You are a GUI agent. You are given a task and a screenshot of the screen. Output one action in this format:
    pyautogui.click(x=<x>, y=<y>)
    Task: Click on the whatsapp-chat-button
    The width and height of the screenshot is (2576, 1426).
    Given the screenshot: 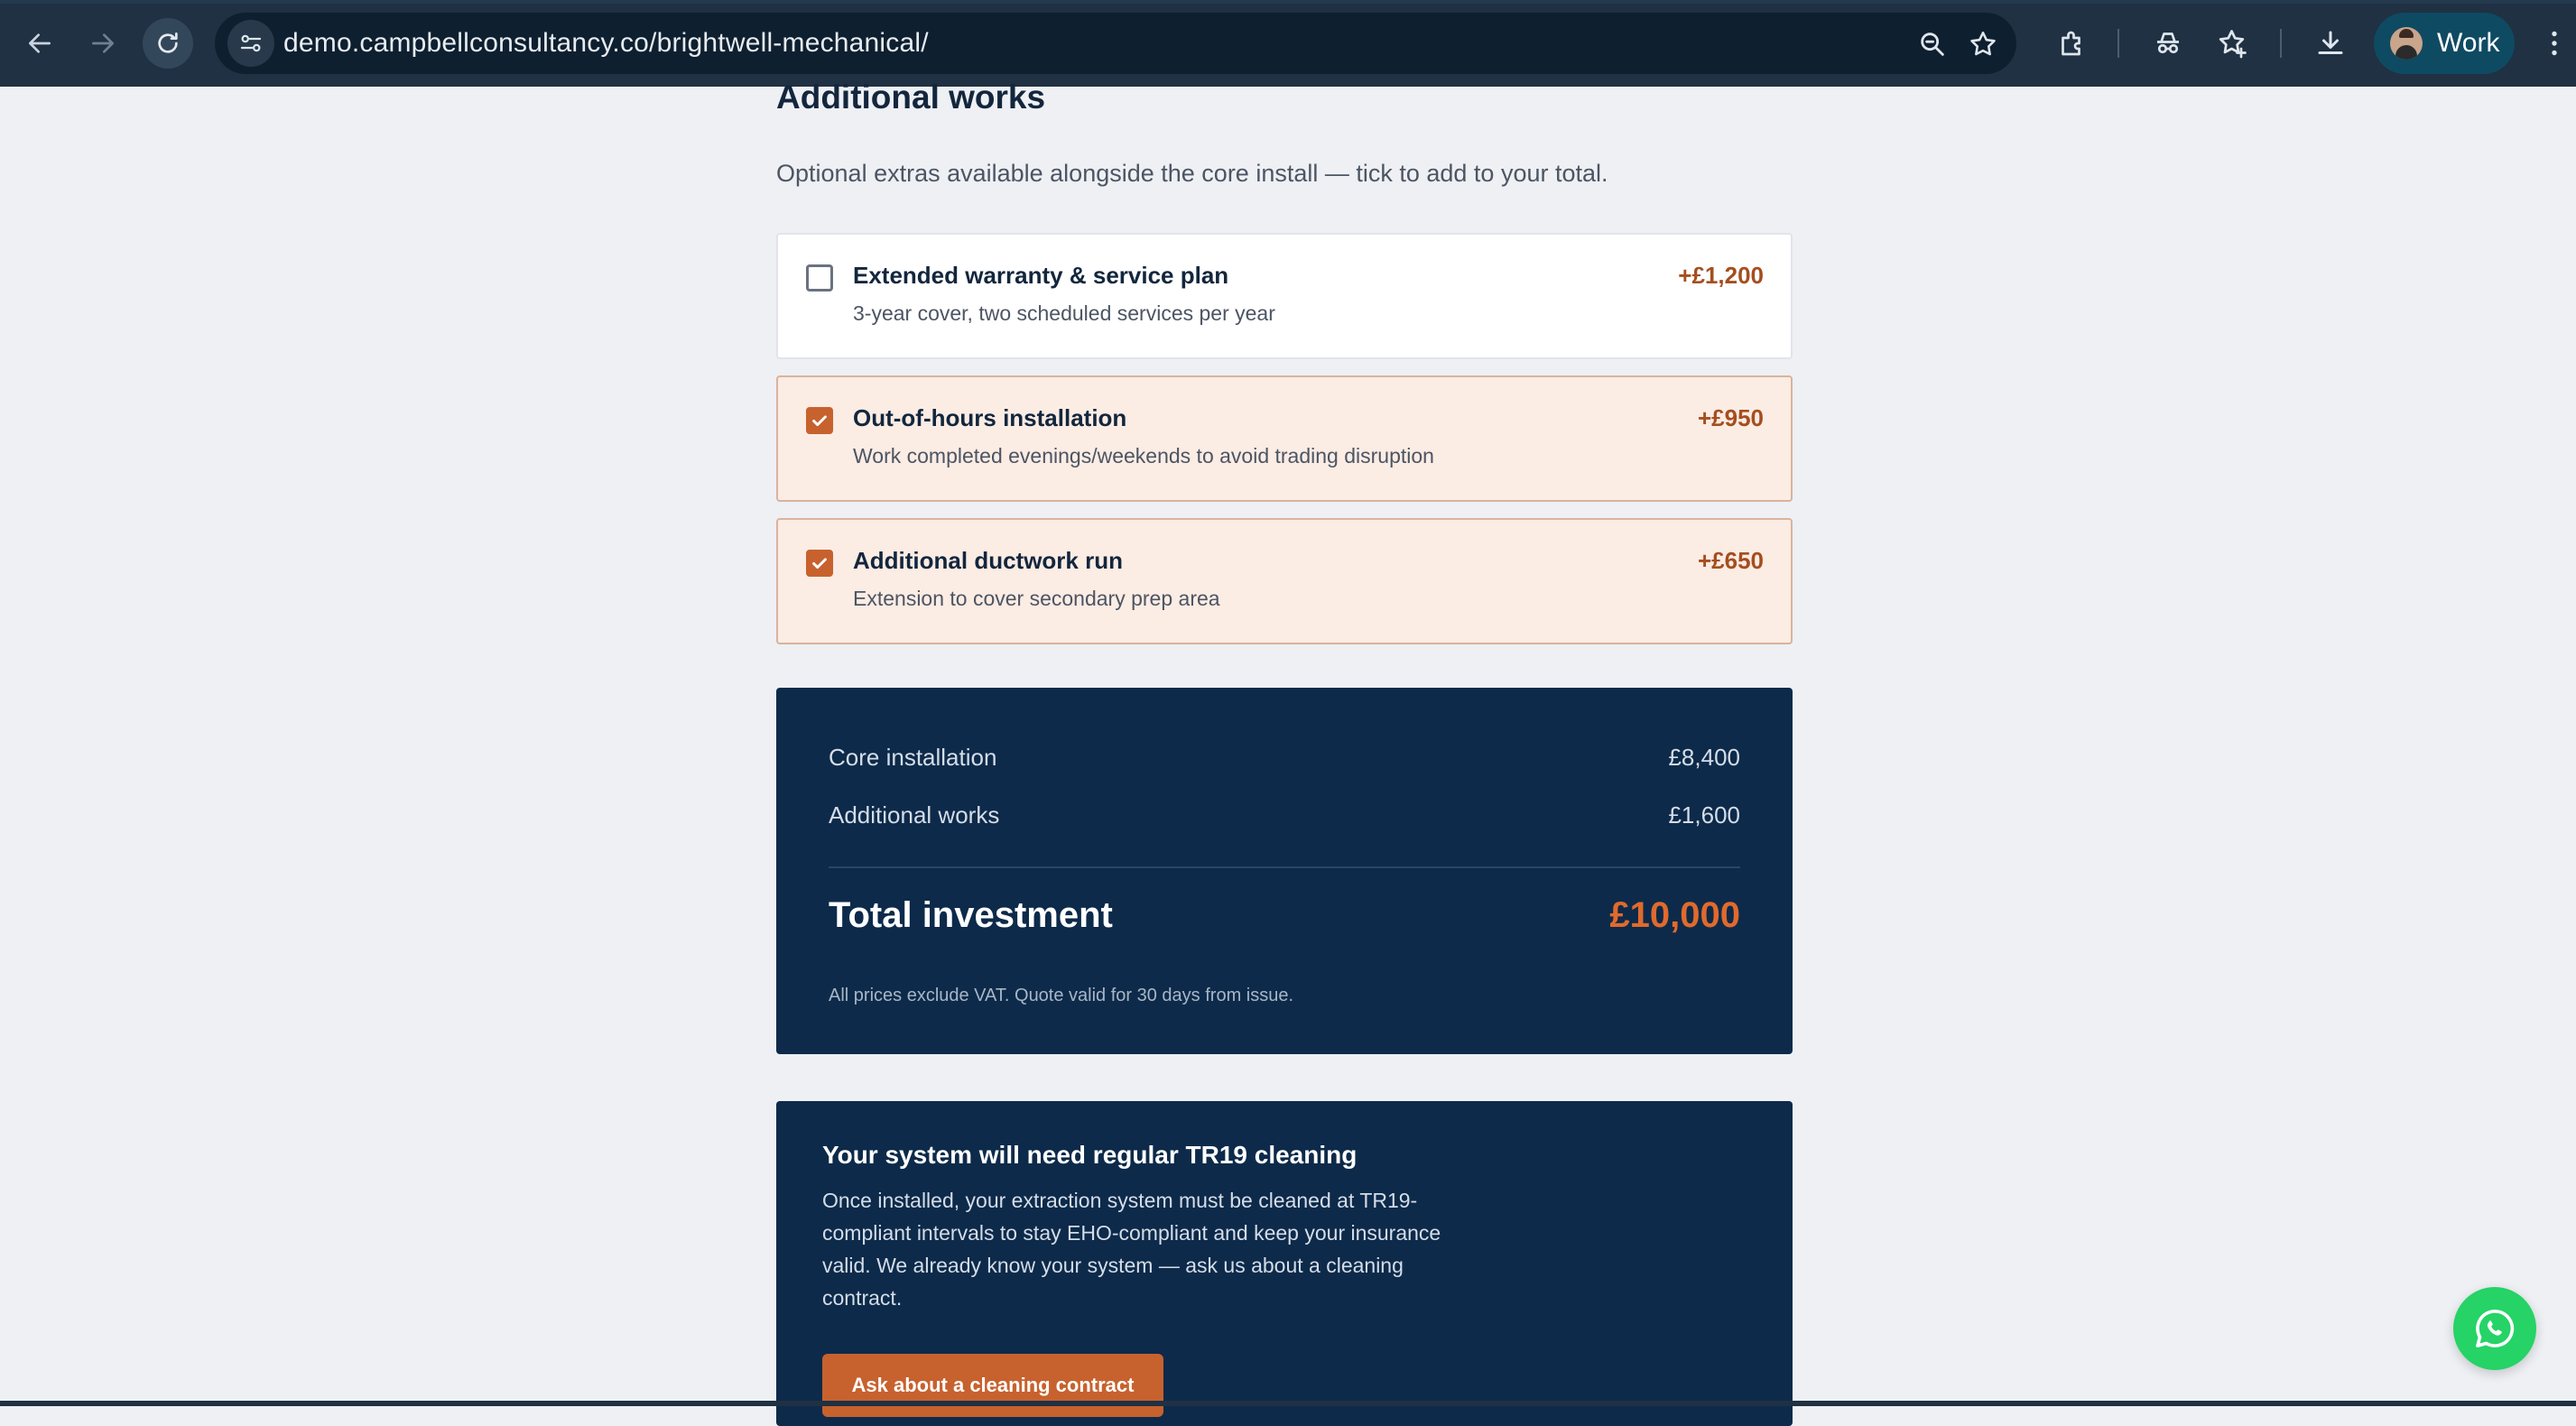 What is the action you would take?
    pyautogui.click(x=2495, y=1328)
    